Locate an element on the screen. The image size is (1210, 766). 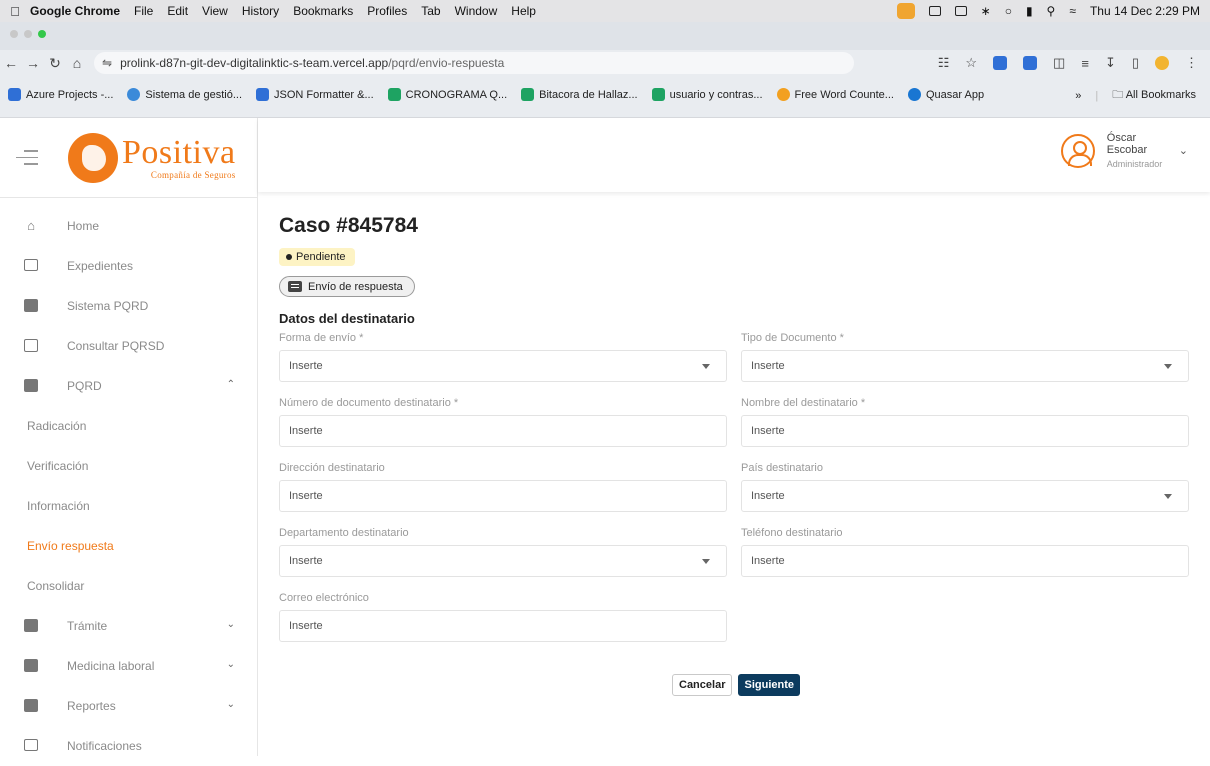
reload-icon: ↻ is located at coordinates (55, 63).